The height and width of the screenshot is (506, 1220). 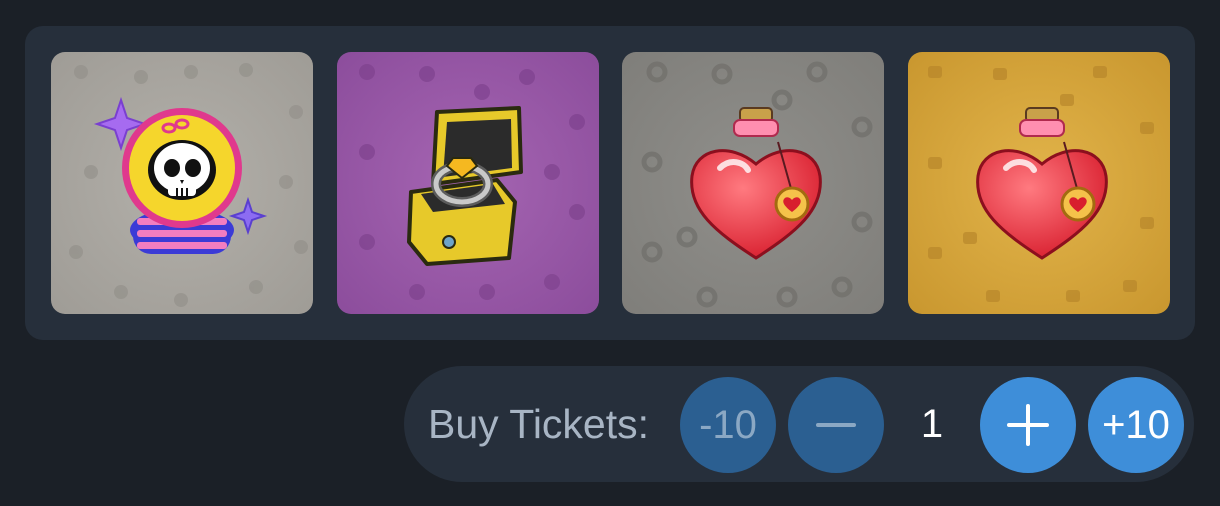 I want to click on gift-card-love-potion-gray, so click(x=753, y=183).